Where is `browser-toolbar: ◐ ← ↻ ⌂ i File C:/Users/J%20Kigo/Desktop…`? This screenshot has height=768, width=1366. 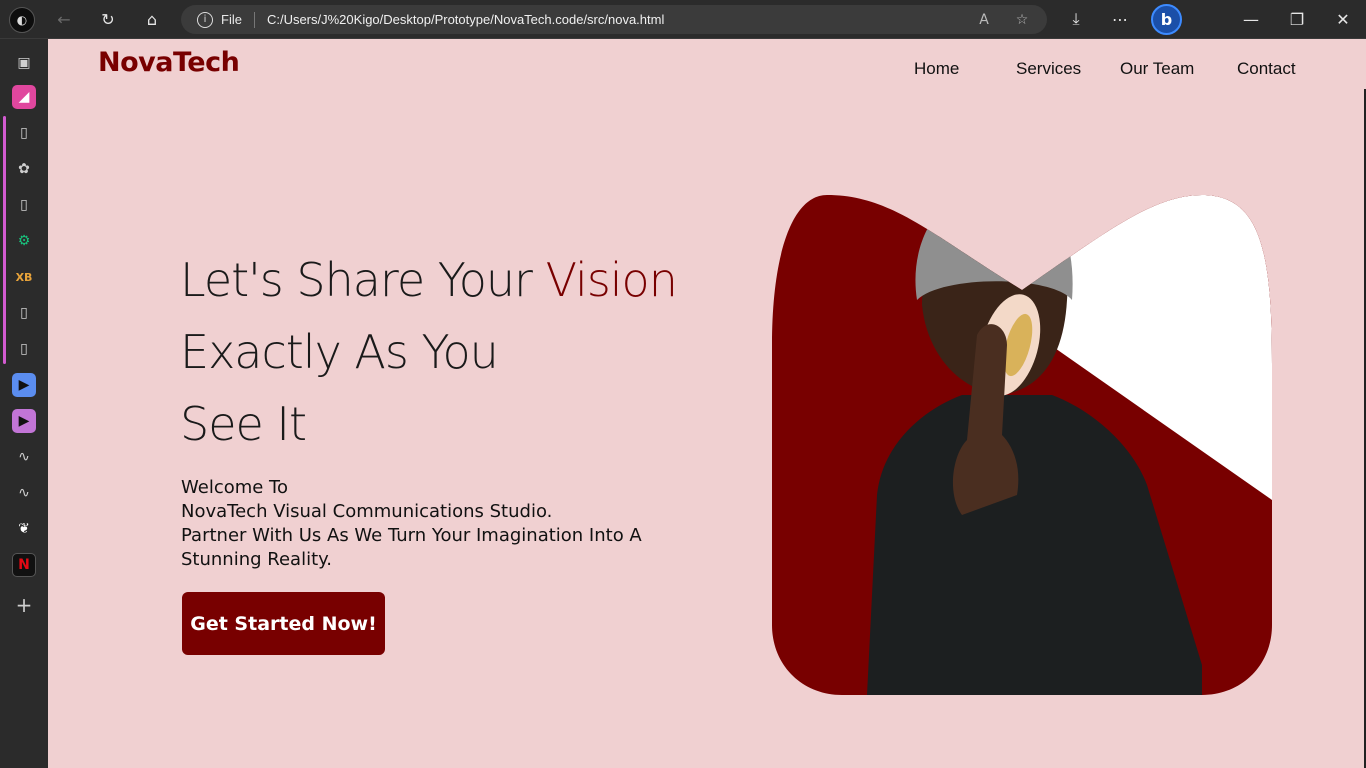
browser-toolbar: ◐ ← ↻ ⌂ i File C:/Users/J%20Kigo/Desktop… is located at coordinates (683, 19).